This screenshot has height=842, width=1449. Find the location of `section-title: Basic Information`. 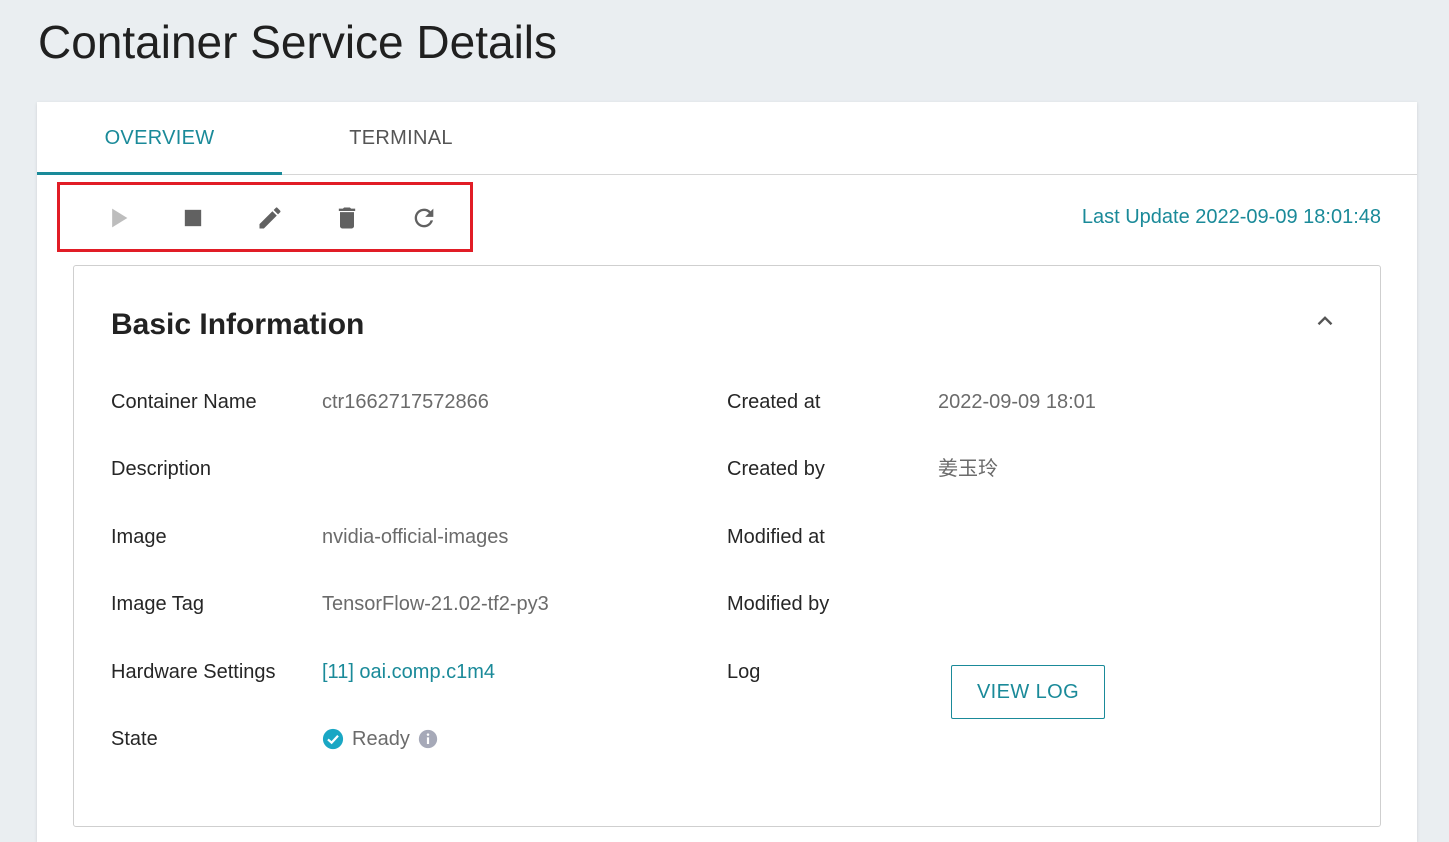

section-title: Basic Information is located at coordinates (238, 324).